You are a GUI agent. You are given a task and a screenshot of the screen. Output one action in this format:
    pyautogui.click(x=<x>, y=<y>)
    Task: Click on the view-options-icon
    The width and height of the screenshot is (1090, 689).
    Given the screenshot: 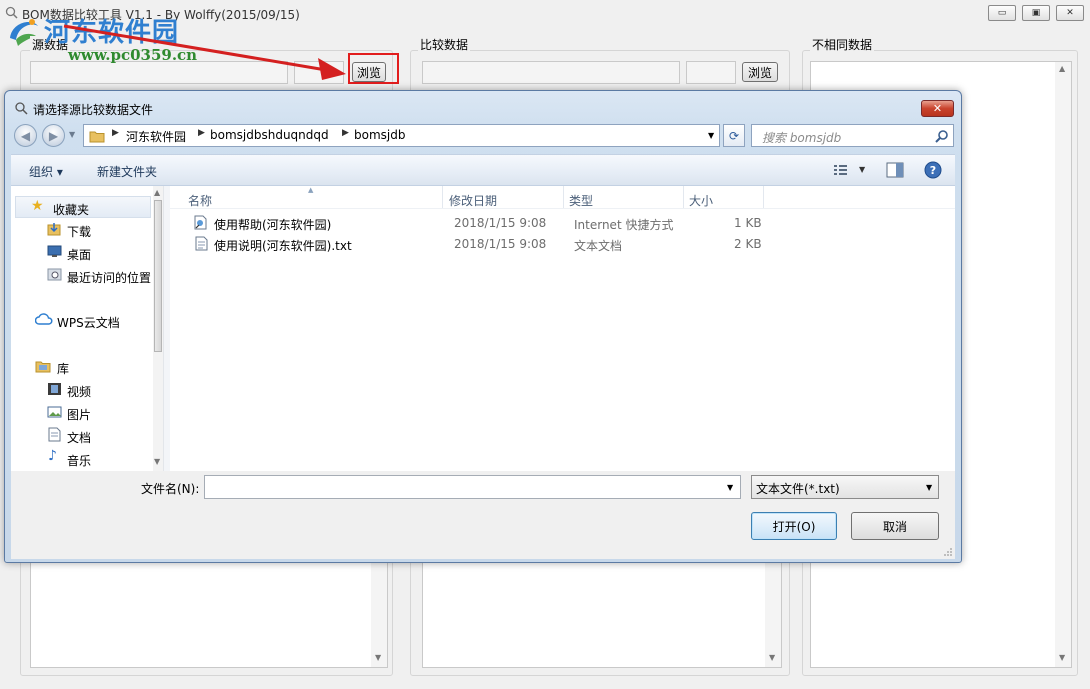 What is the action you would take?
    pyautogui.click(x=841, y=170)
    